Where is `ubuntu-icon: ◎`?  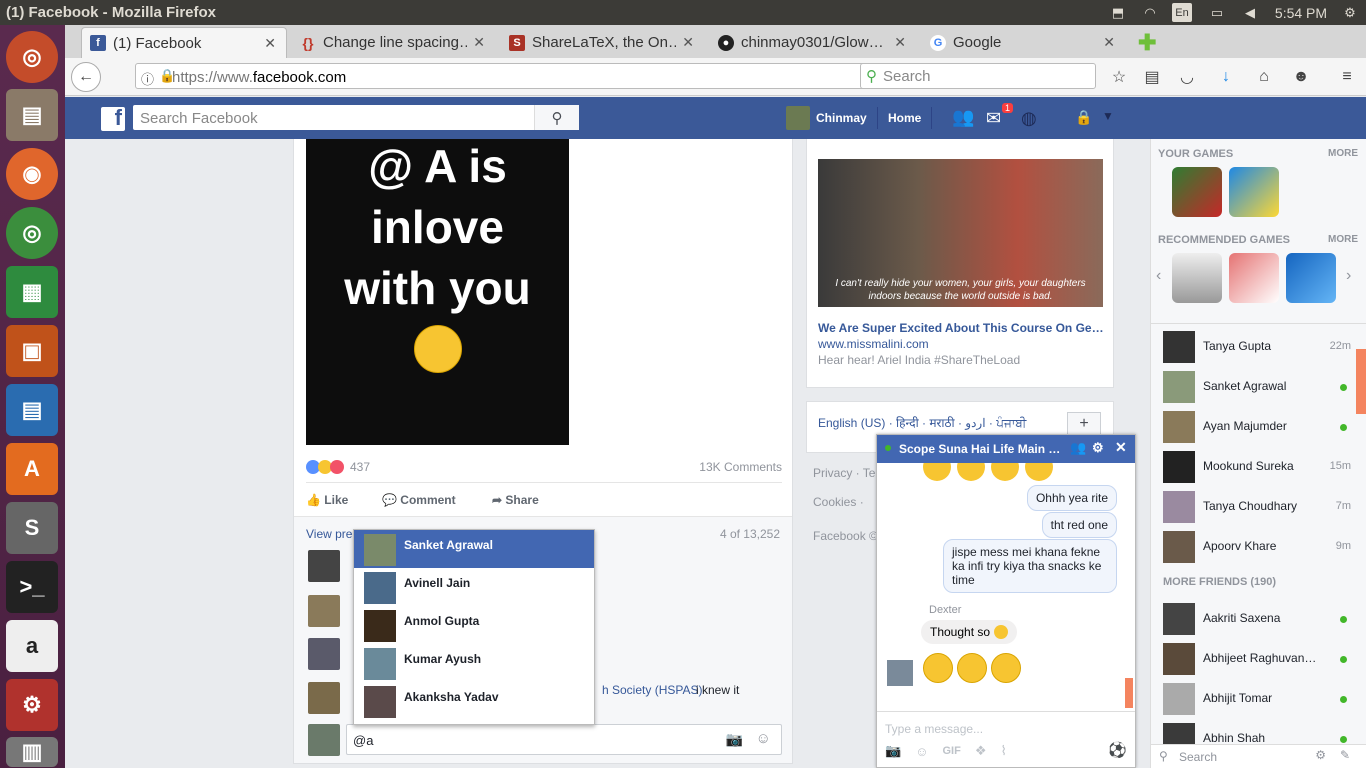 ubuntu-icon: ◎ is located at coordinates (32, 57).